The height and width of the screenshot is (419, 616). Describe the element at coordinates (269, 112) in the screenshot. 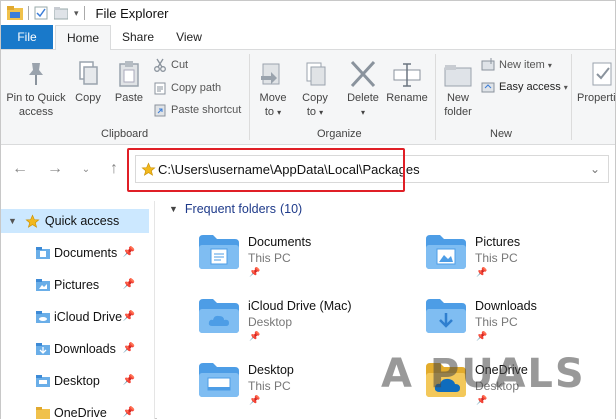

I see `move-to-label-line2: to` at that location.